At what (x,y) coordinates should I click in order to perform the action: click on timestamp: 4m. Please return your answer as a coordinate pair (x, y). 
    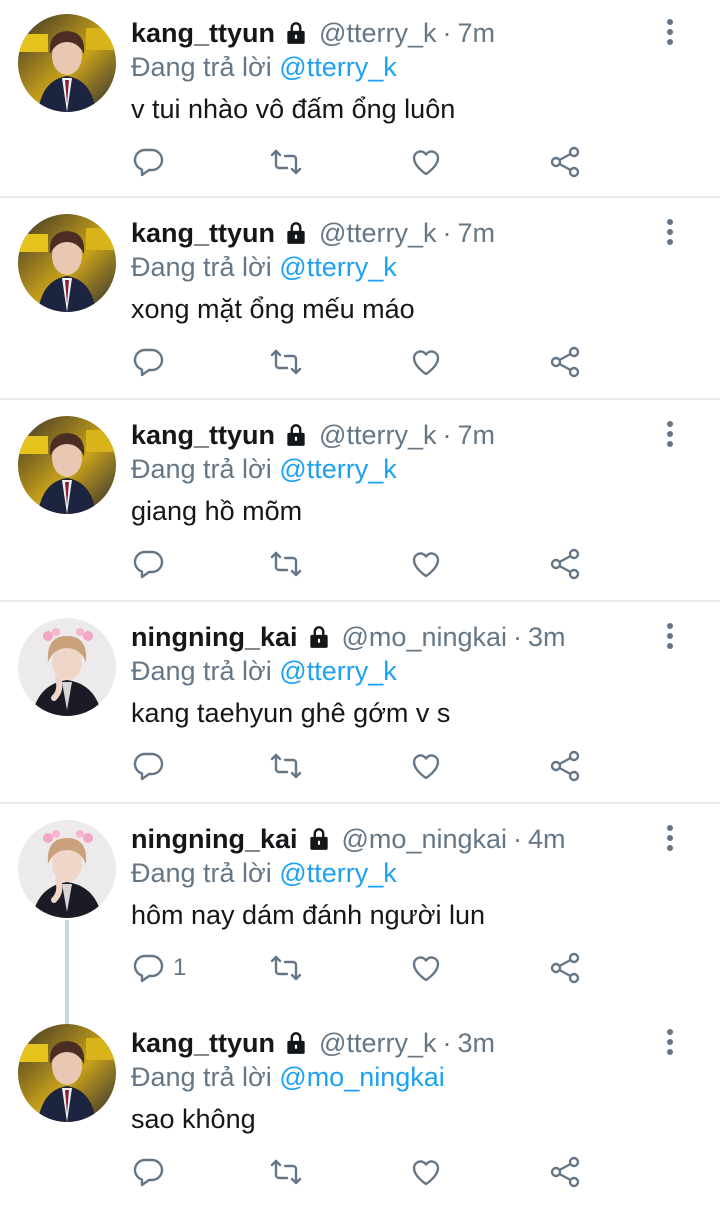
    Looking at the image, I should click on (547, 839).